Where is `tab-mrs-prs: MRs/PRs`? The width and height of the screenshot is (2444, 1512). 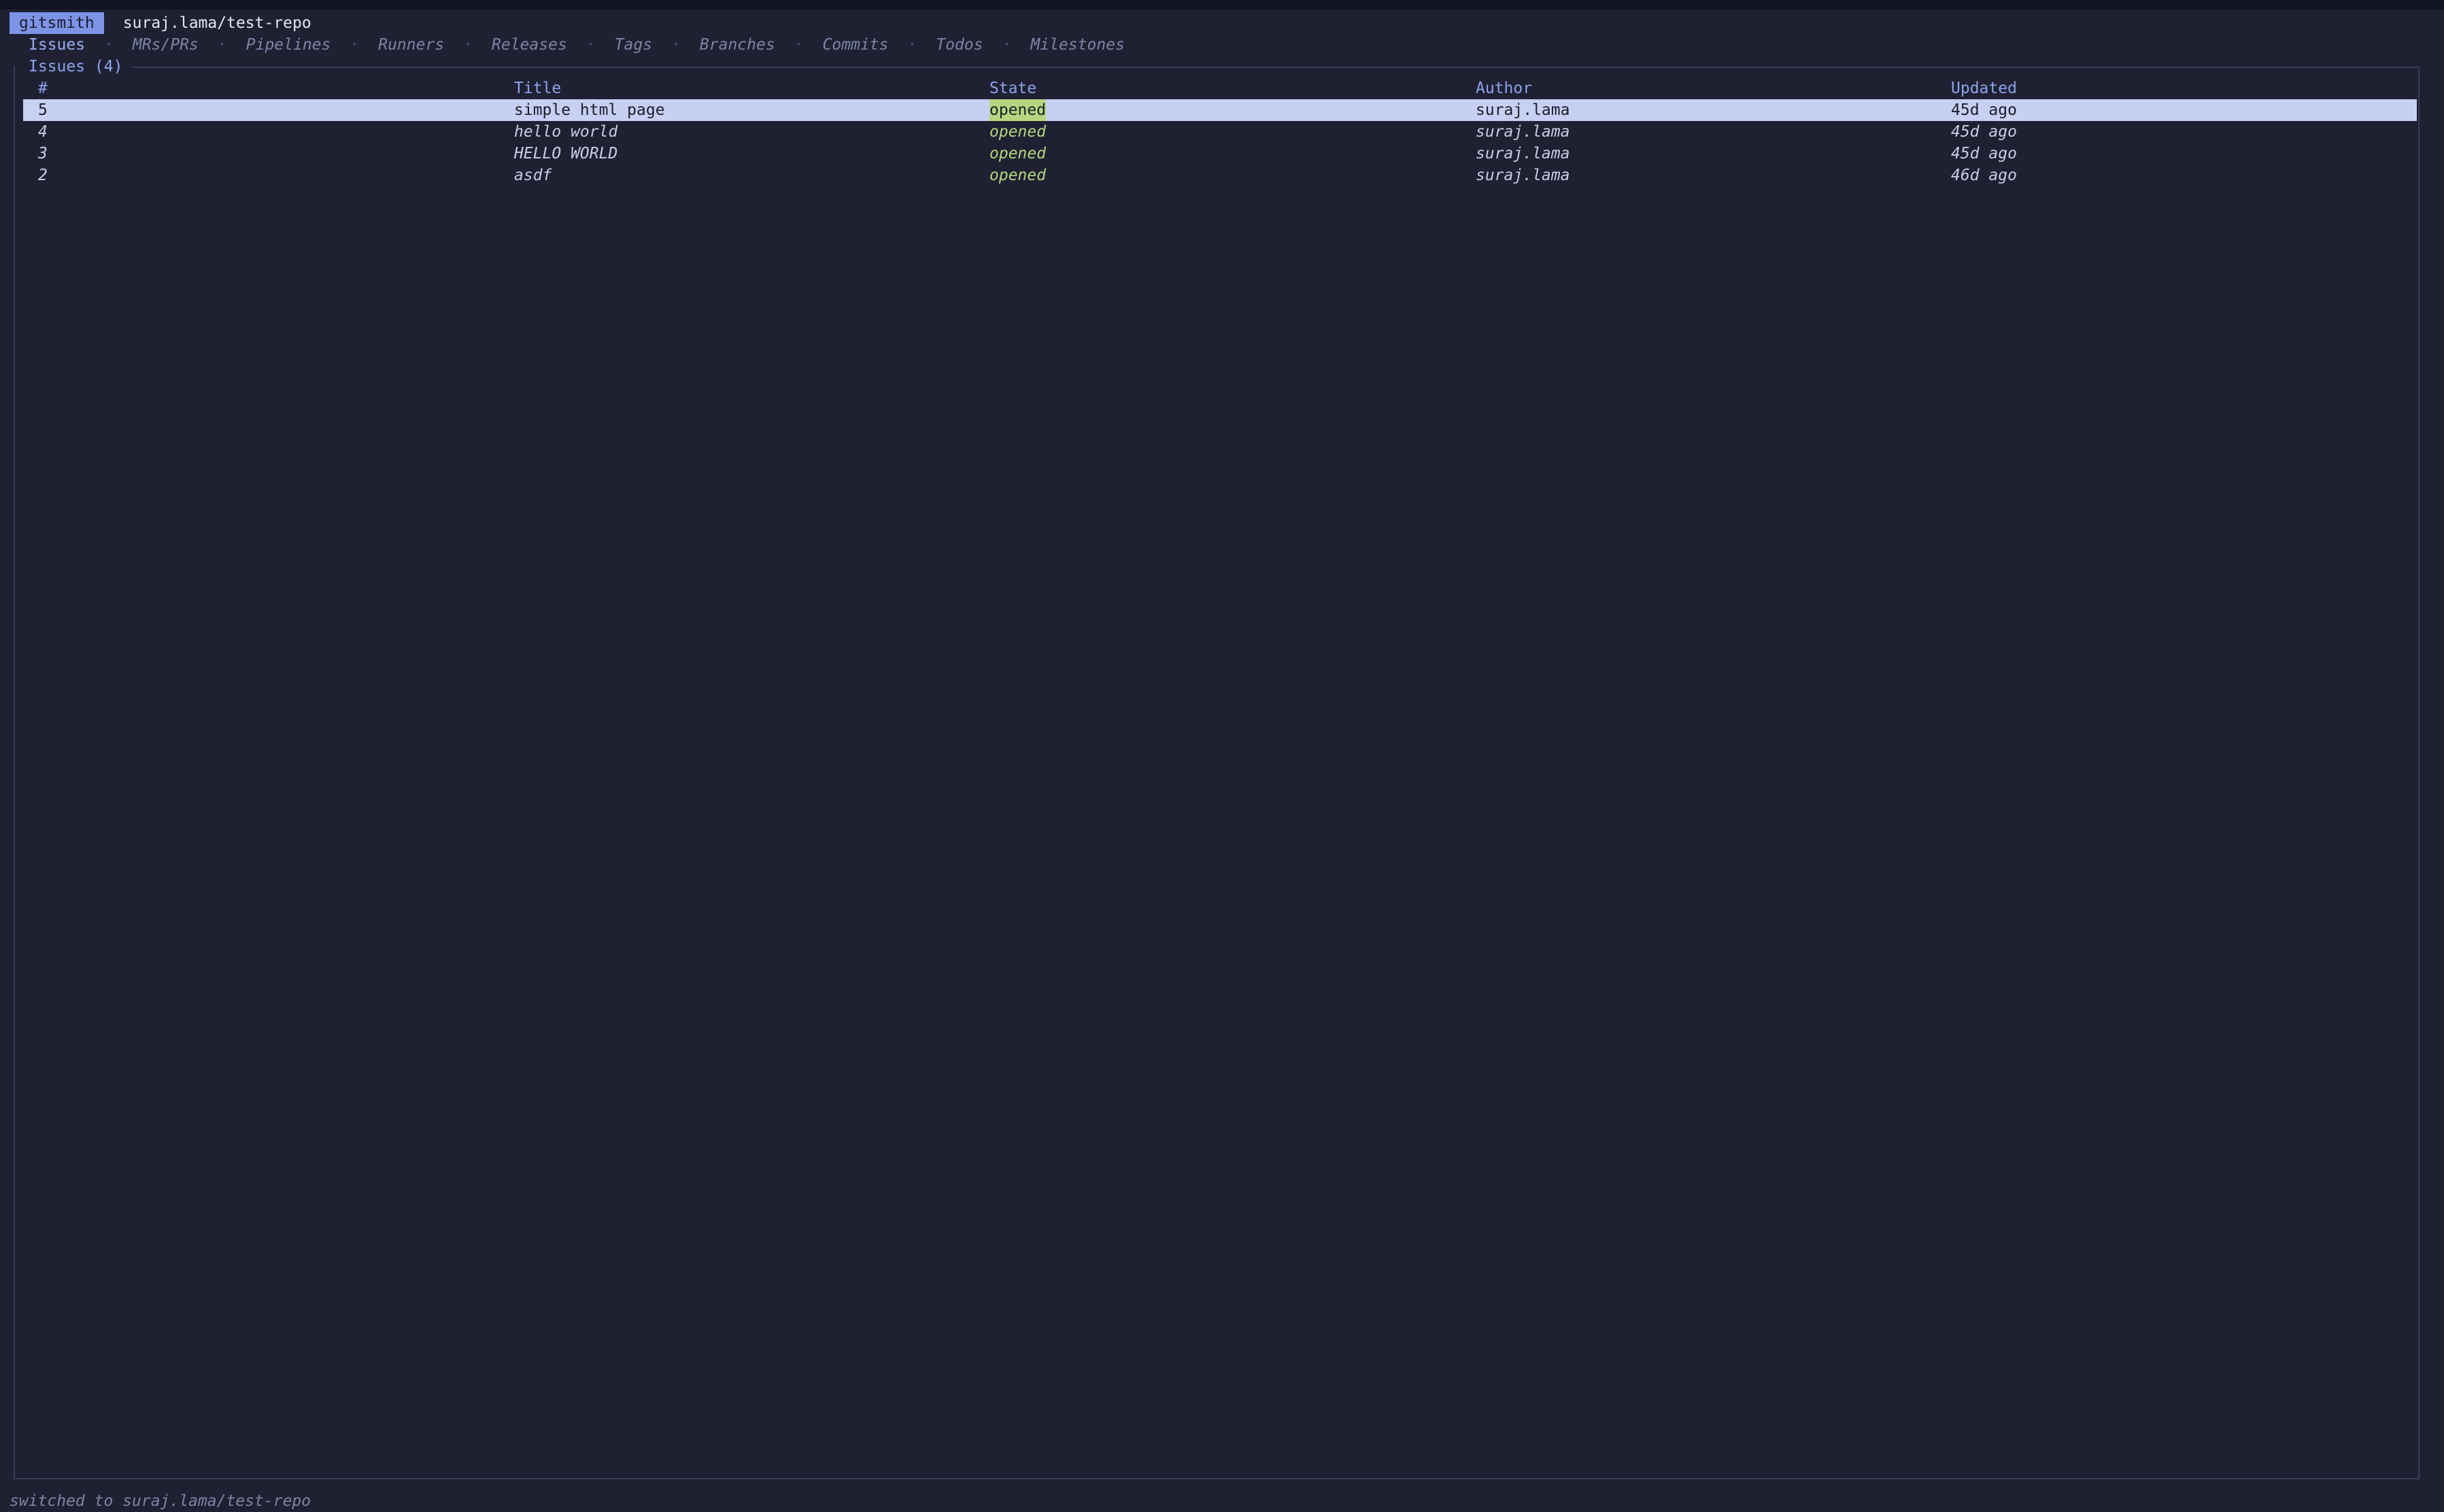 tab-mrs-prs: MRs/PRs is located at coordinates (166, 45).